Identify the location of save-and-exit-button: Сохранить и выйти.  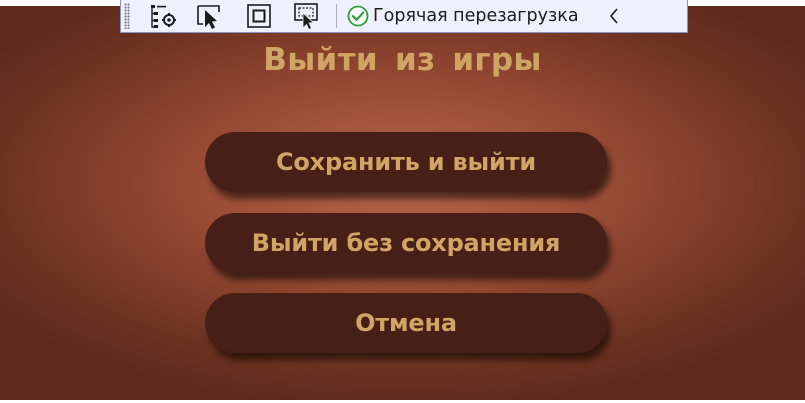
(406, 162).